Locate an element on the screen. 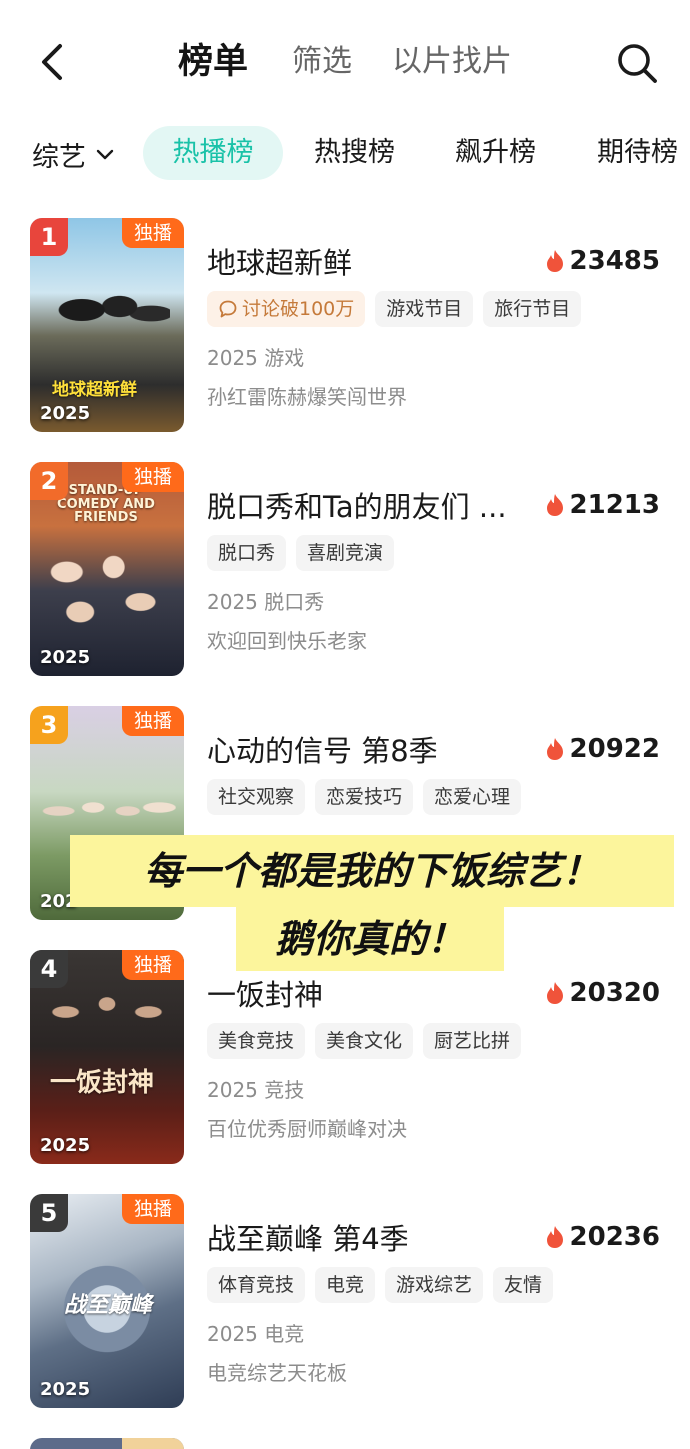 This screenshot has width=690, height=1449. show-title: 心动的信号 第8季 is located at coordinates (372, 749).